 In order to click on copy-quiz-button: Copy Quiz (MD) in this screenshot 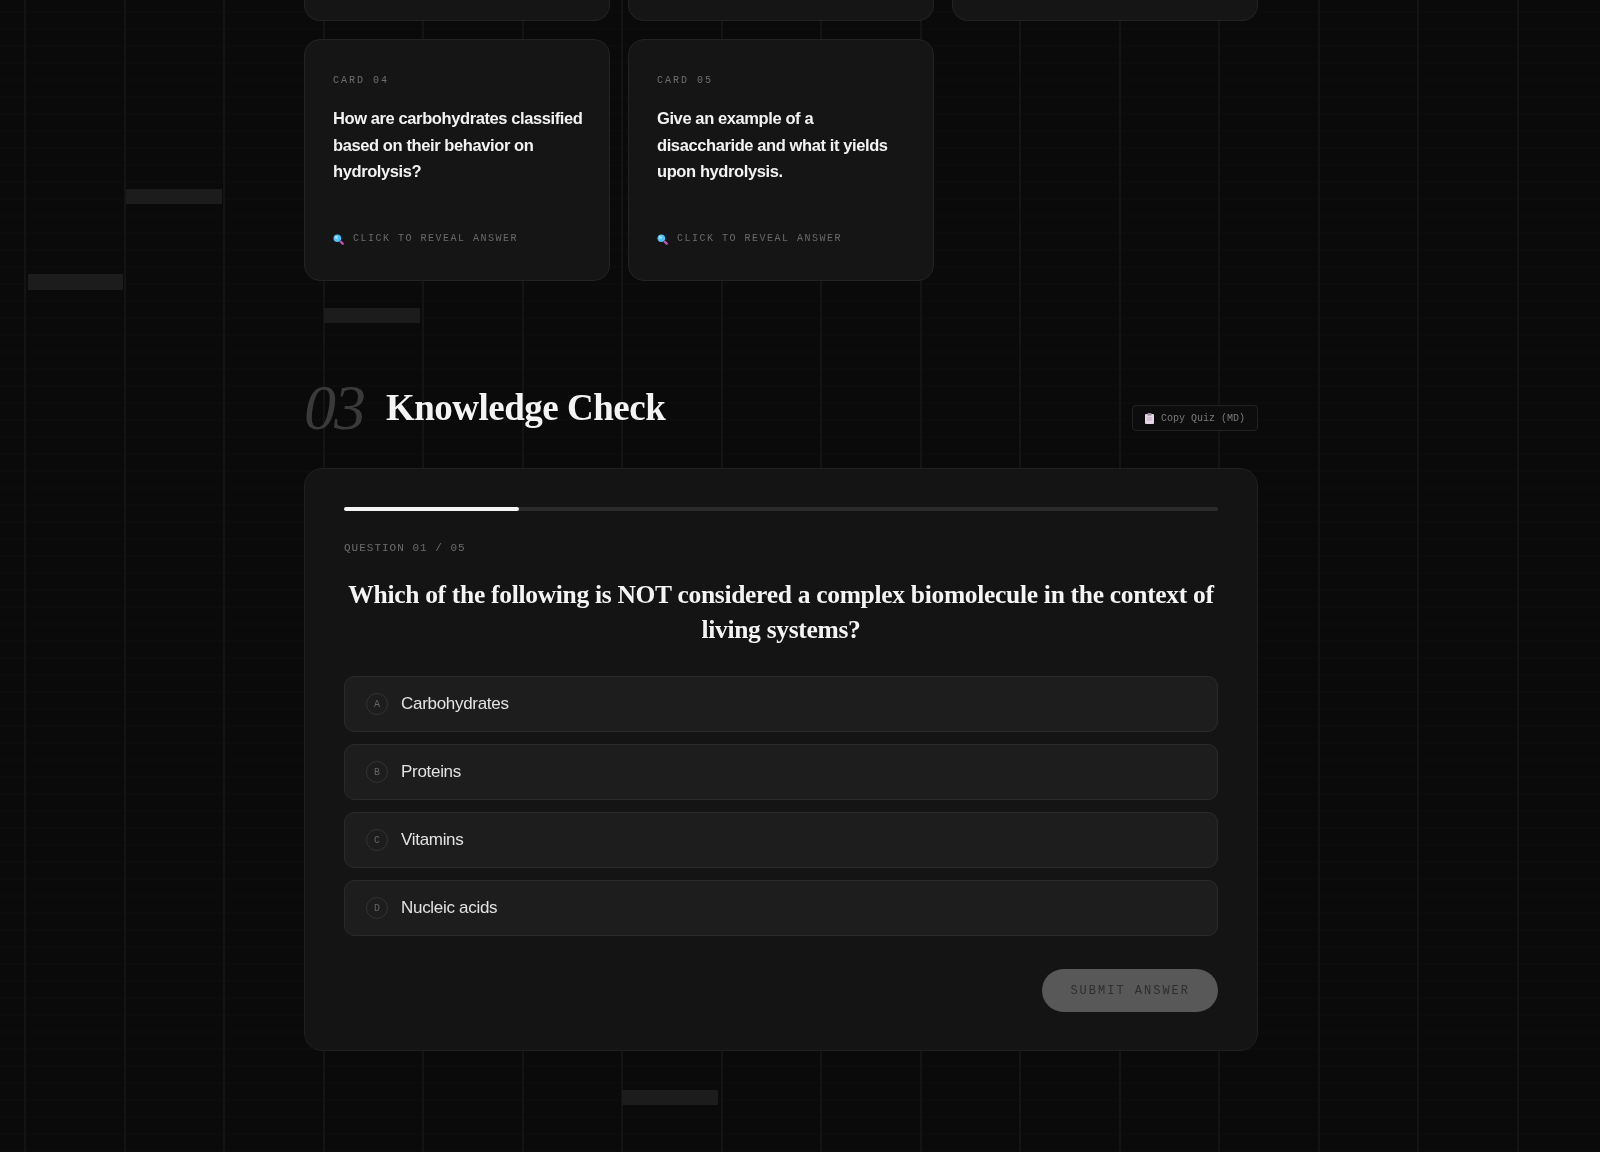, I will do `click(1195, 418)`.